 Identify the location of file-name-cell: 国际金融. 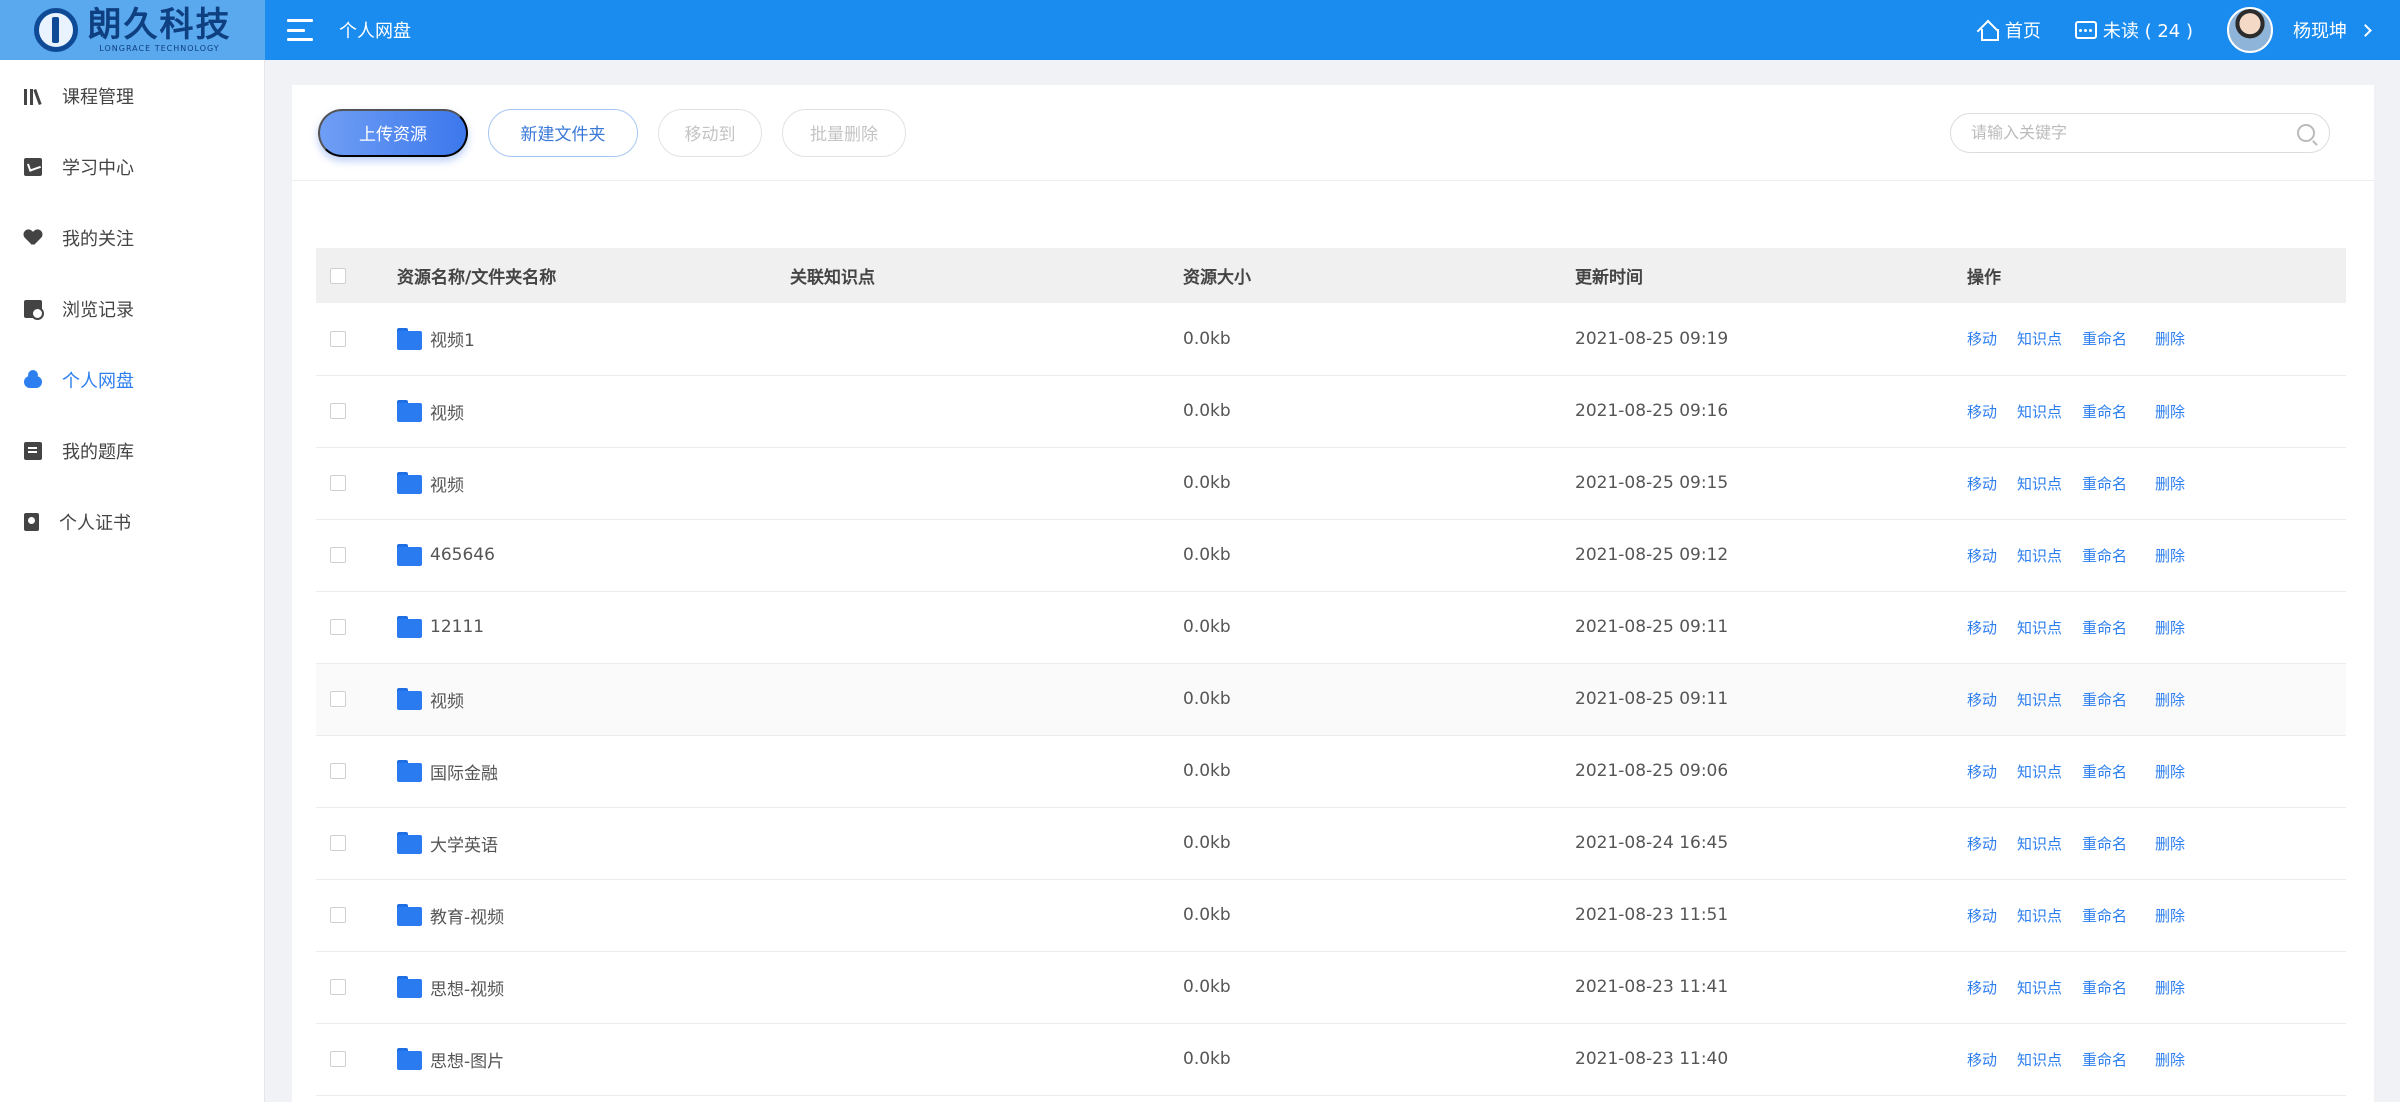
(593, 771).